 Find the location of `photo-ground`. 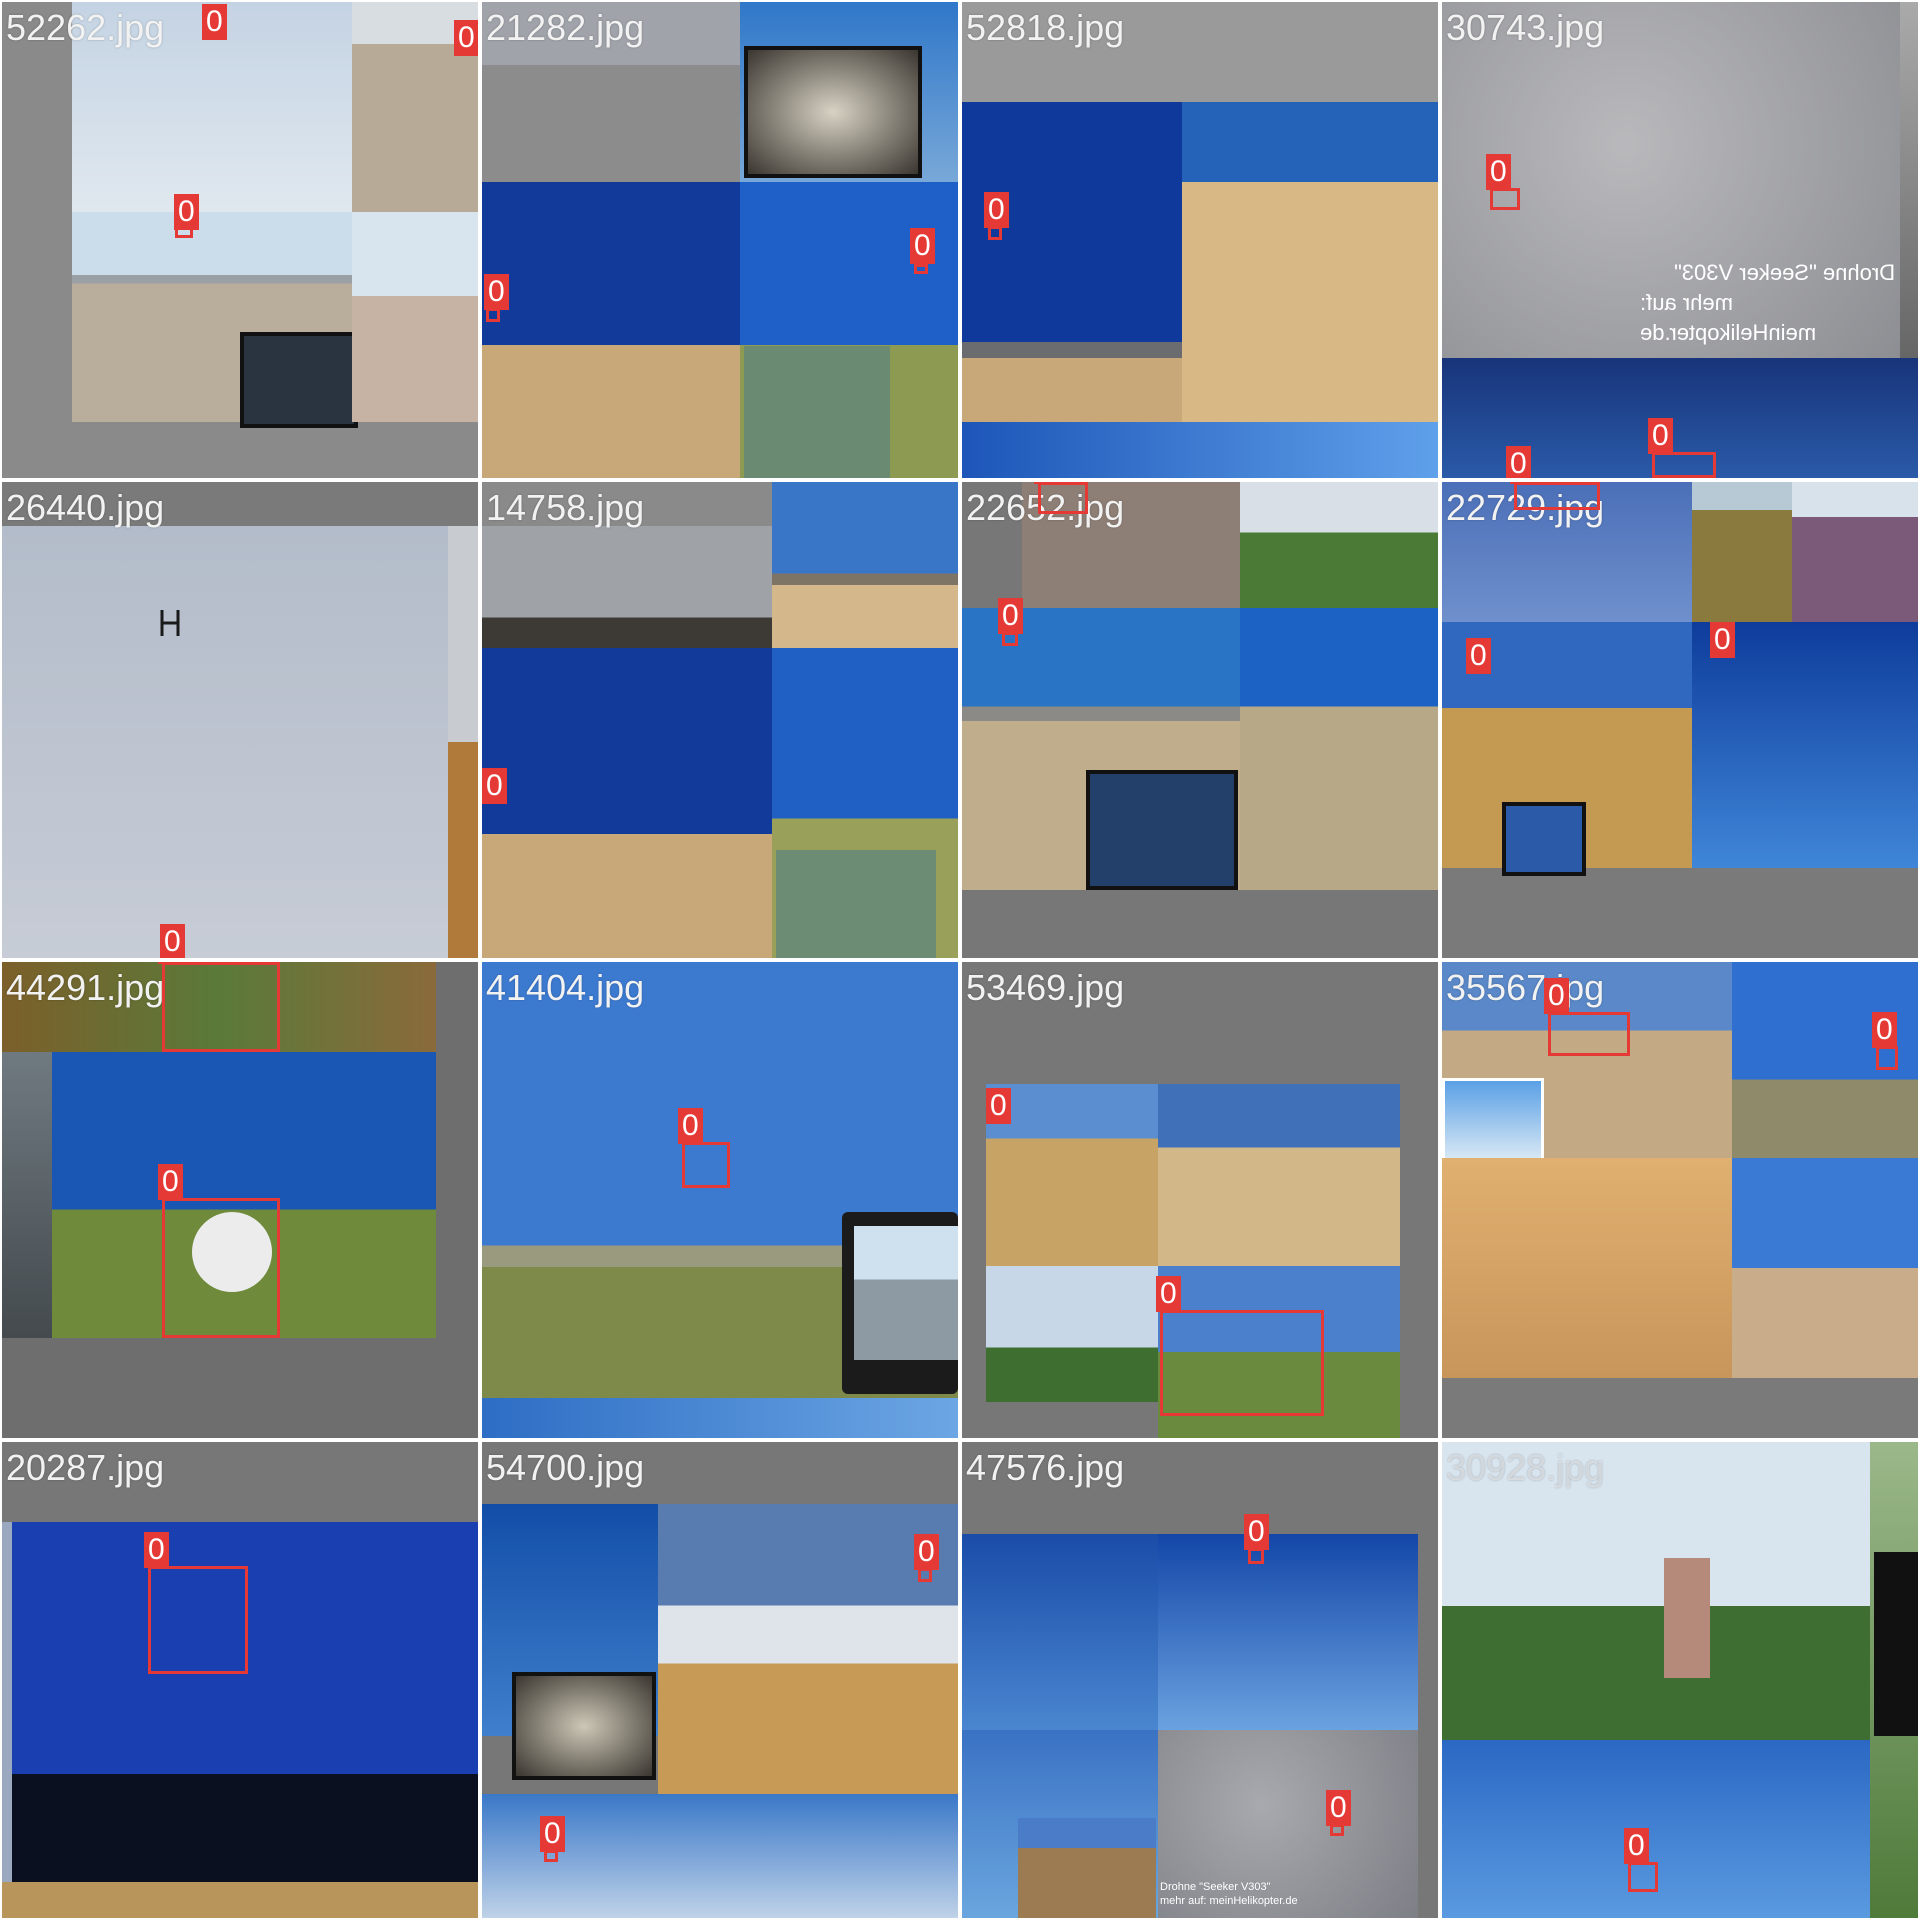

photo-ground is located at coordinates (240, 1900).